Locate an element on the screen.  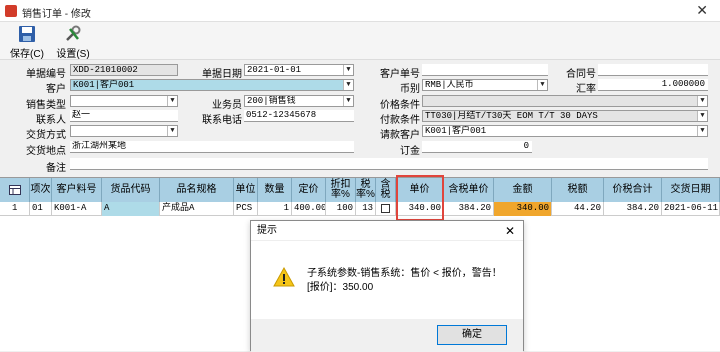
cell-tax-incl is located at coordinates (386, 209).